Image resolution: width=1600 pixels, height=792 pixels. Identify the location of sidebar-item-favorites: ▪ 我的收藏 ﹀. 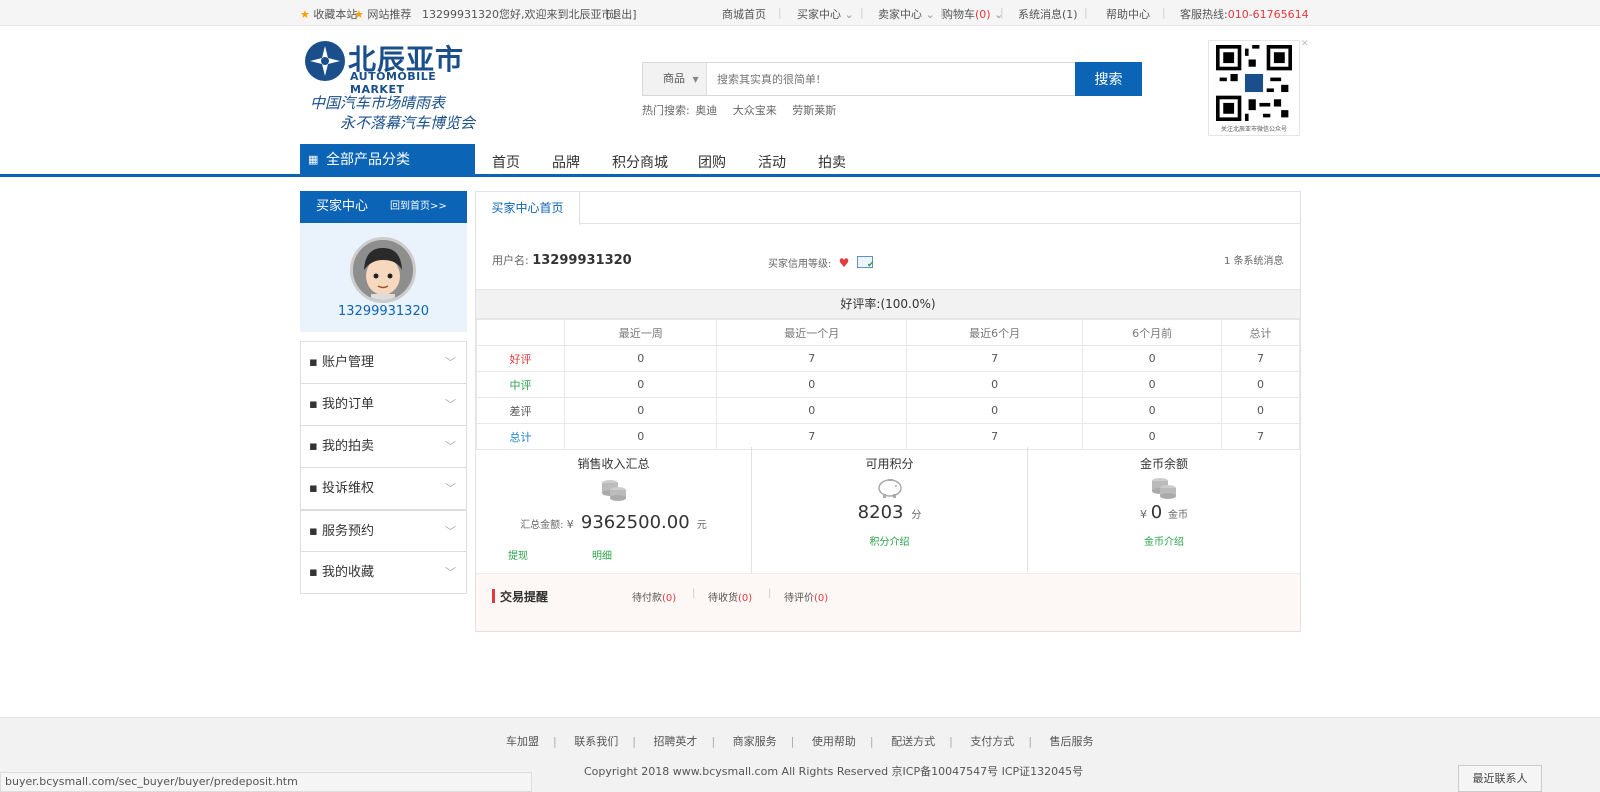
(383, 573).